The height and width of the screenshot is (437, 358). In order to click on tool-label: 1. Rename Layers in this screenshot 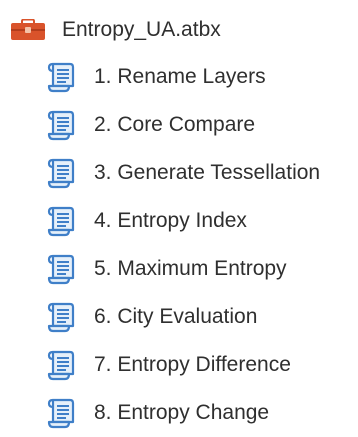, I will do `click(180, 76)`.